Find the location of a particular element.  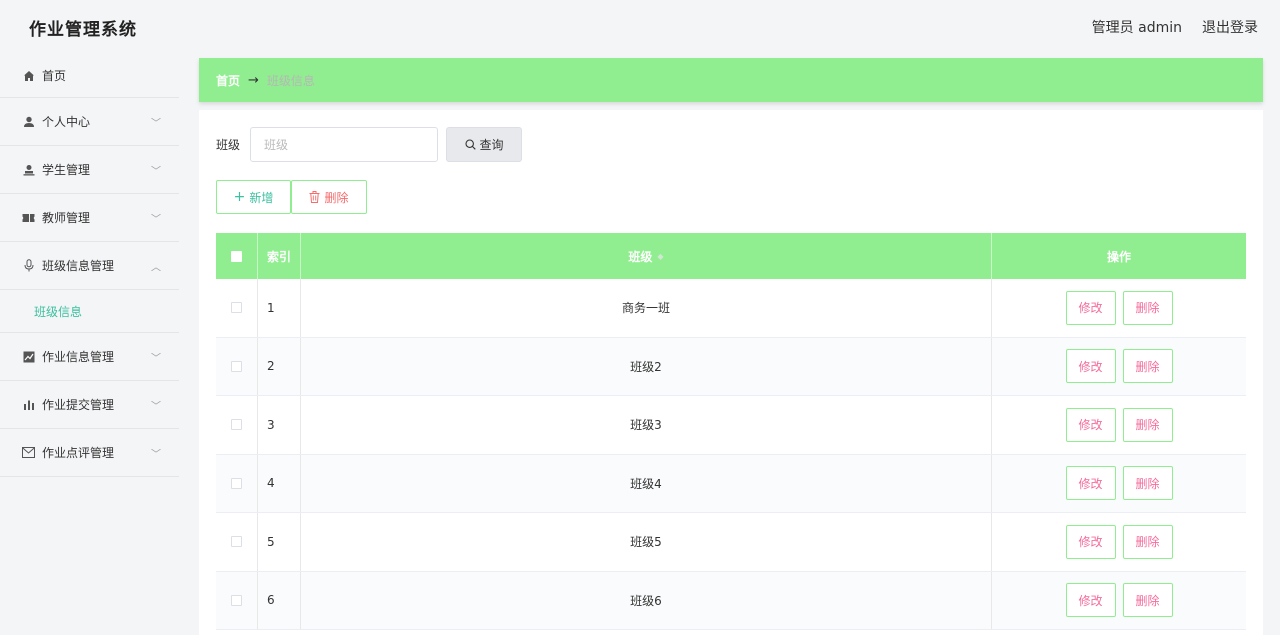

row-name: 班级2 is located at coordinates (646, 366).